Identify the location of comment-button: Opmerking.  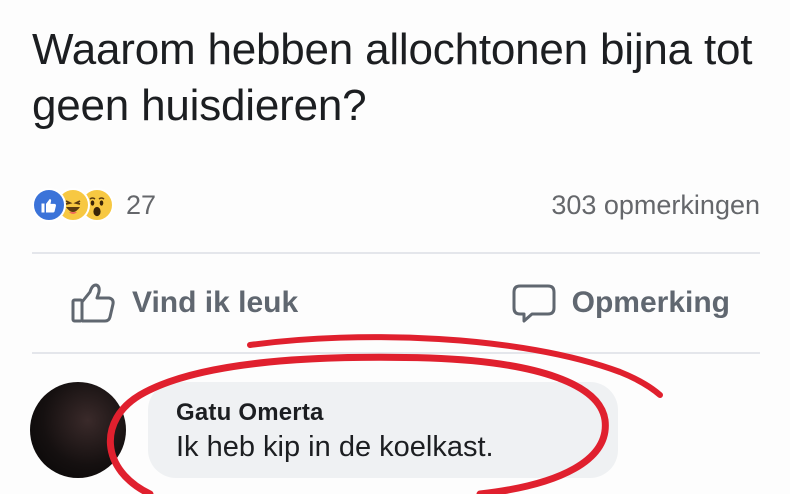
(620, 303).